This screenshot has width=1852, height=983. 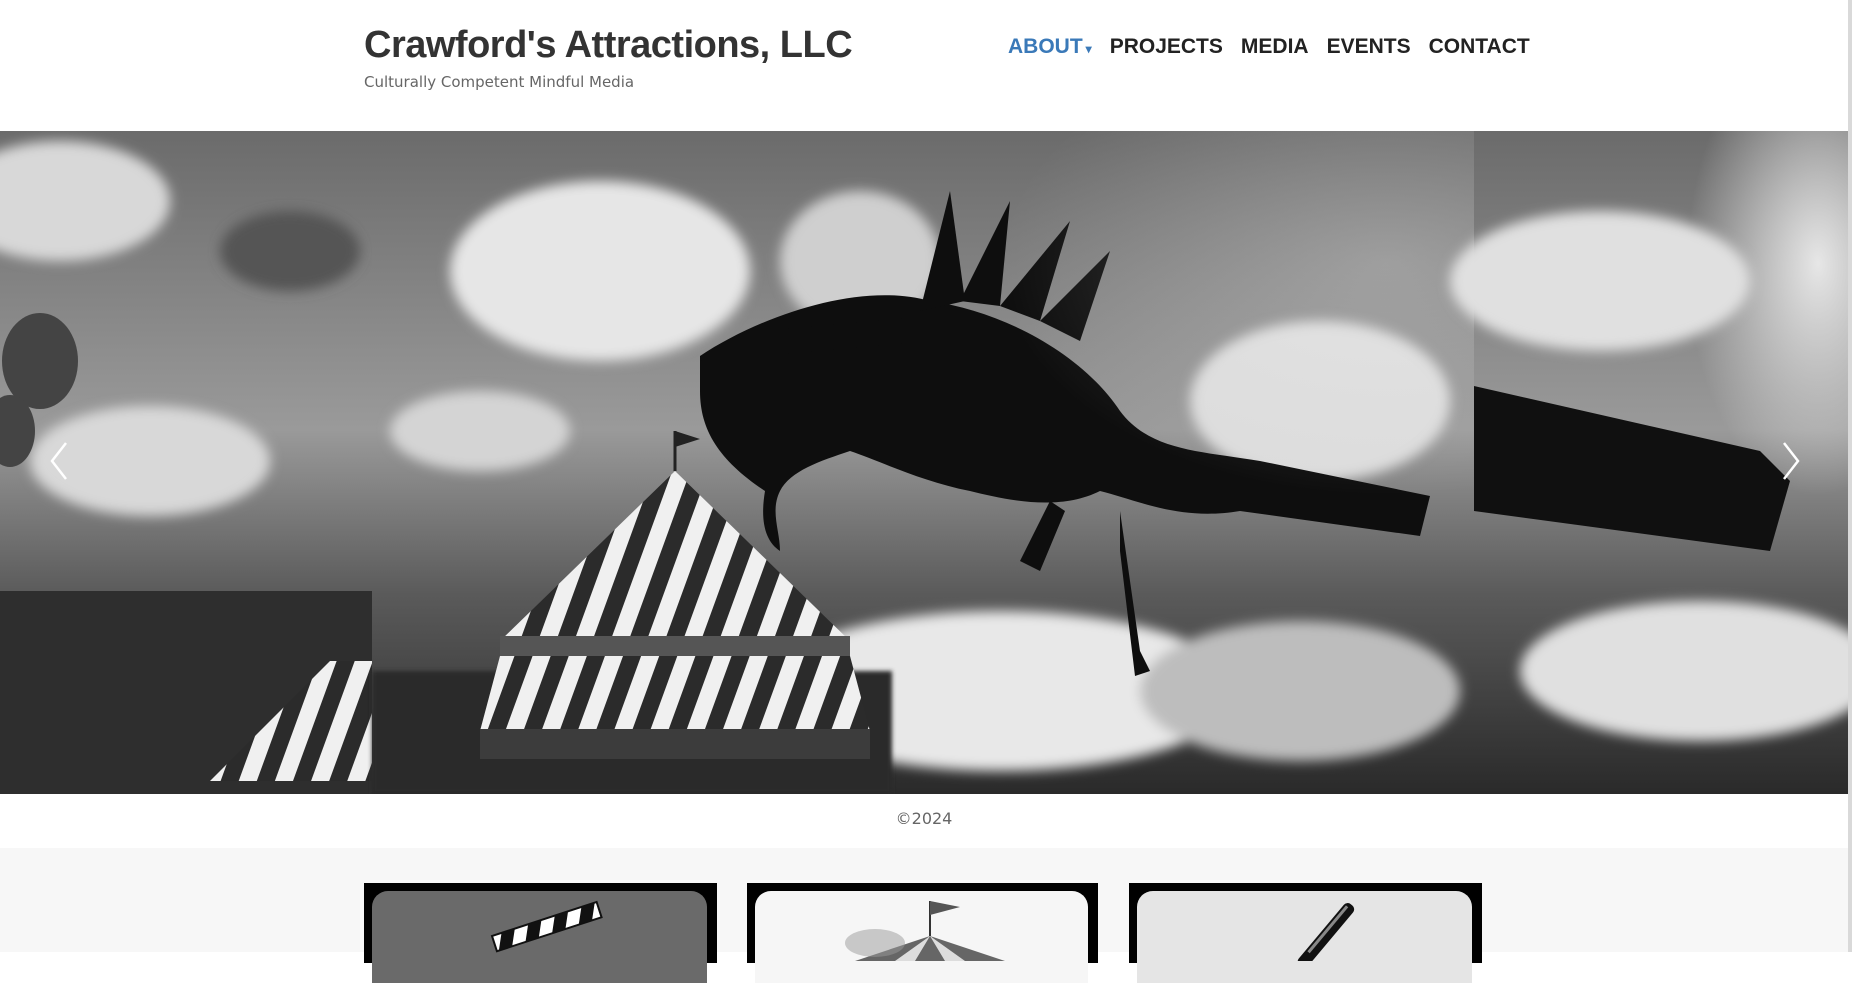 What do you see at coordinates (608, 45) in the screenshot?
I see `site-title: Crawford's Attractions, LLC` at bounding box center [608, 45].